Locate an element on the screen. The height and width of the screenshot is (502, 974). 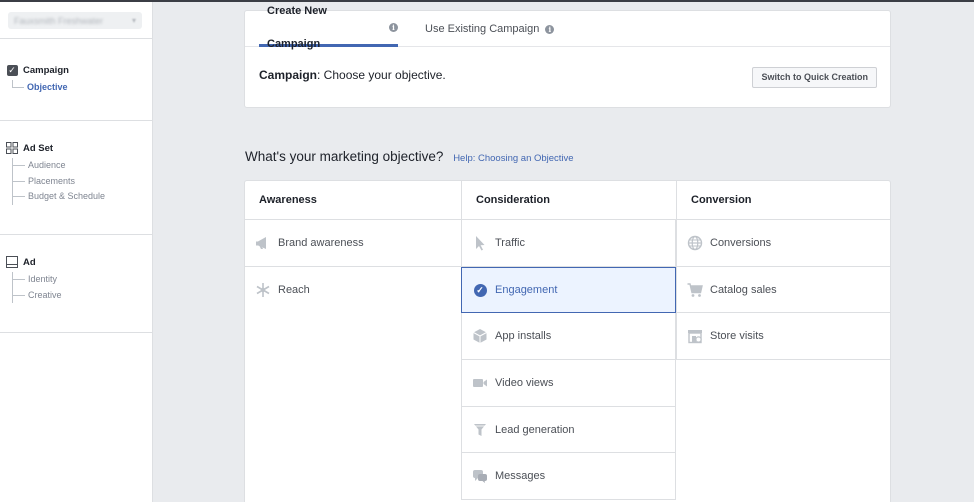
objective-traffic: Traffic is located at coordinates (568, 243).